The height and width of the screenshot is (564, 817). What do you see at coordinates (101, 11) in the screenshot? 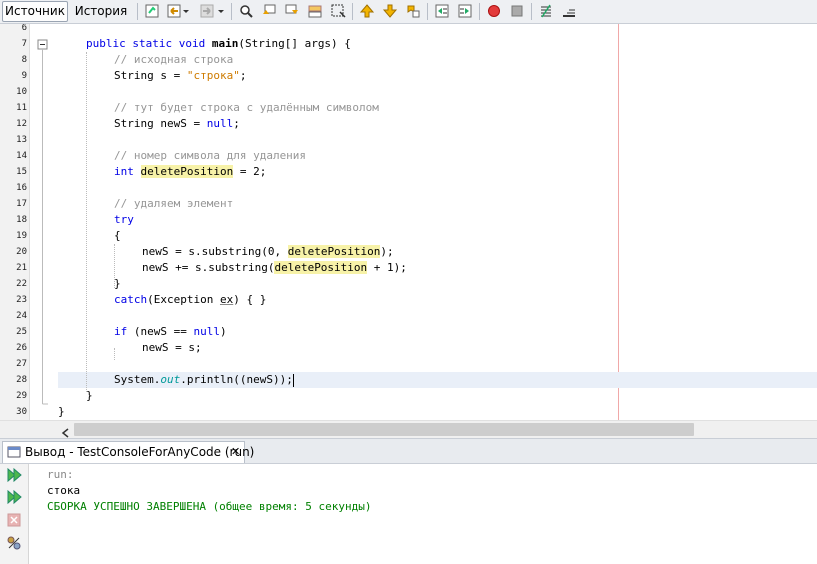
I see `tab-history: История` at bounding box center [101, 11].